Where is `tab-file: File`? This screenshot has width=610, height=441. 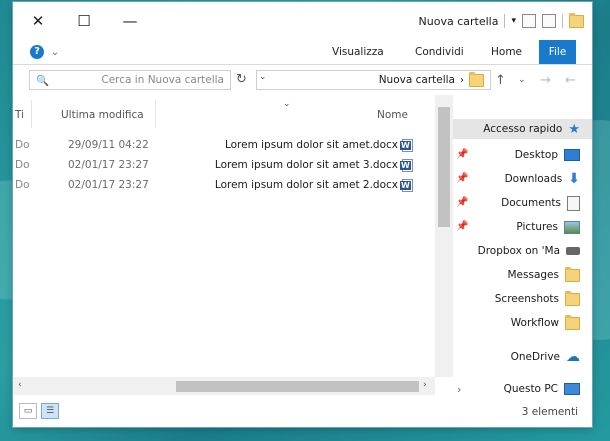
tab-file: File is located at coordinates (557, 52).